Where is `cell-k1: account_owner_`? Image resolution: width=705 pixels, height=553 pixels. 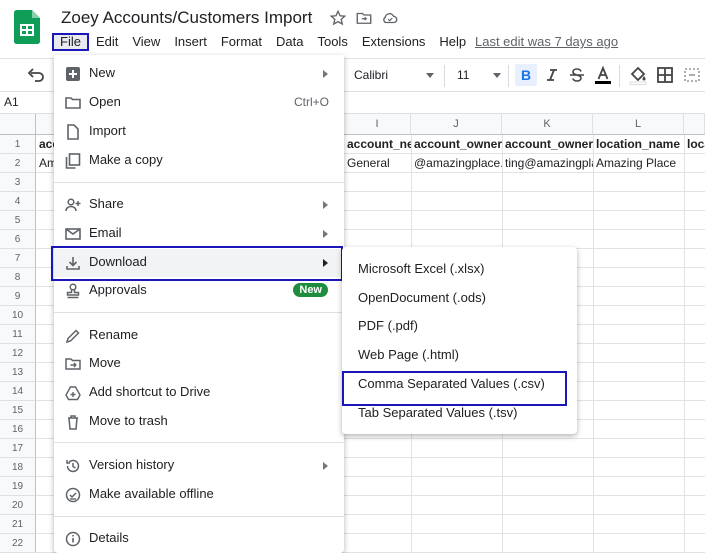 cell-k1: account_owner_ is located at coordinates (547, 144).